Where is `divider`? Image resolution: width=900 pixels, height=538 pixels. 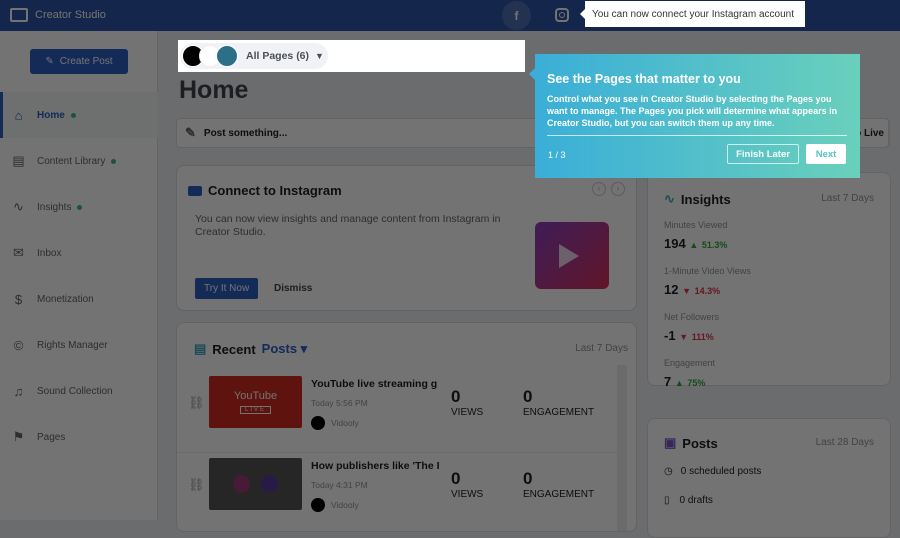
divider is located at coordinates (697, 135).